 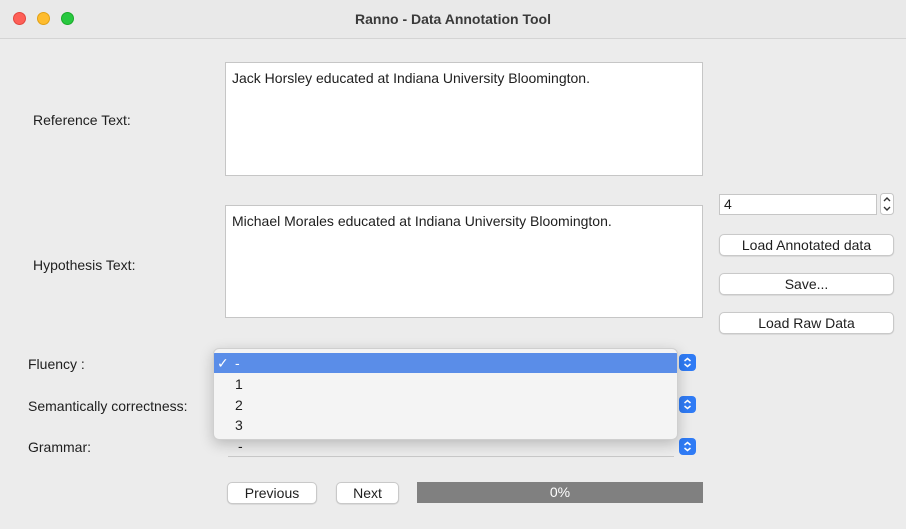 What do you see at coordinates (223, 363) in the screenshot?
I see `checkmark-icon: ✓` at bounding box center [223, 363].